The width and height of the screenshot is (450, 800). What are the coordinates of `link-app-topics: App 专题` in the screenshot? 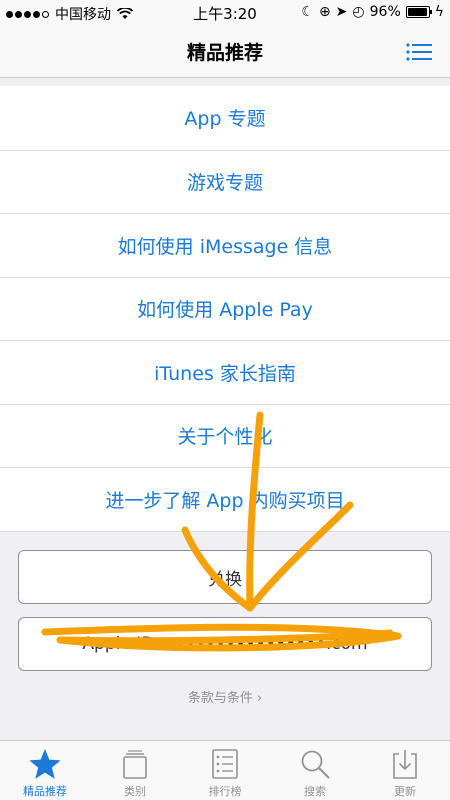 It's located at (225, 118).